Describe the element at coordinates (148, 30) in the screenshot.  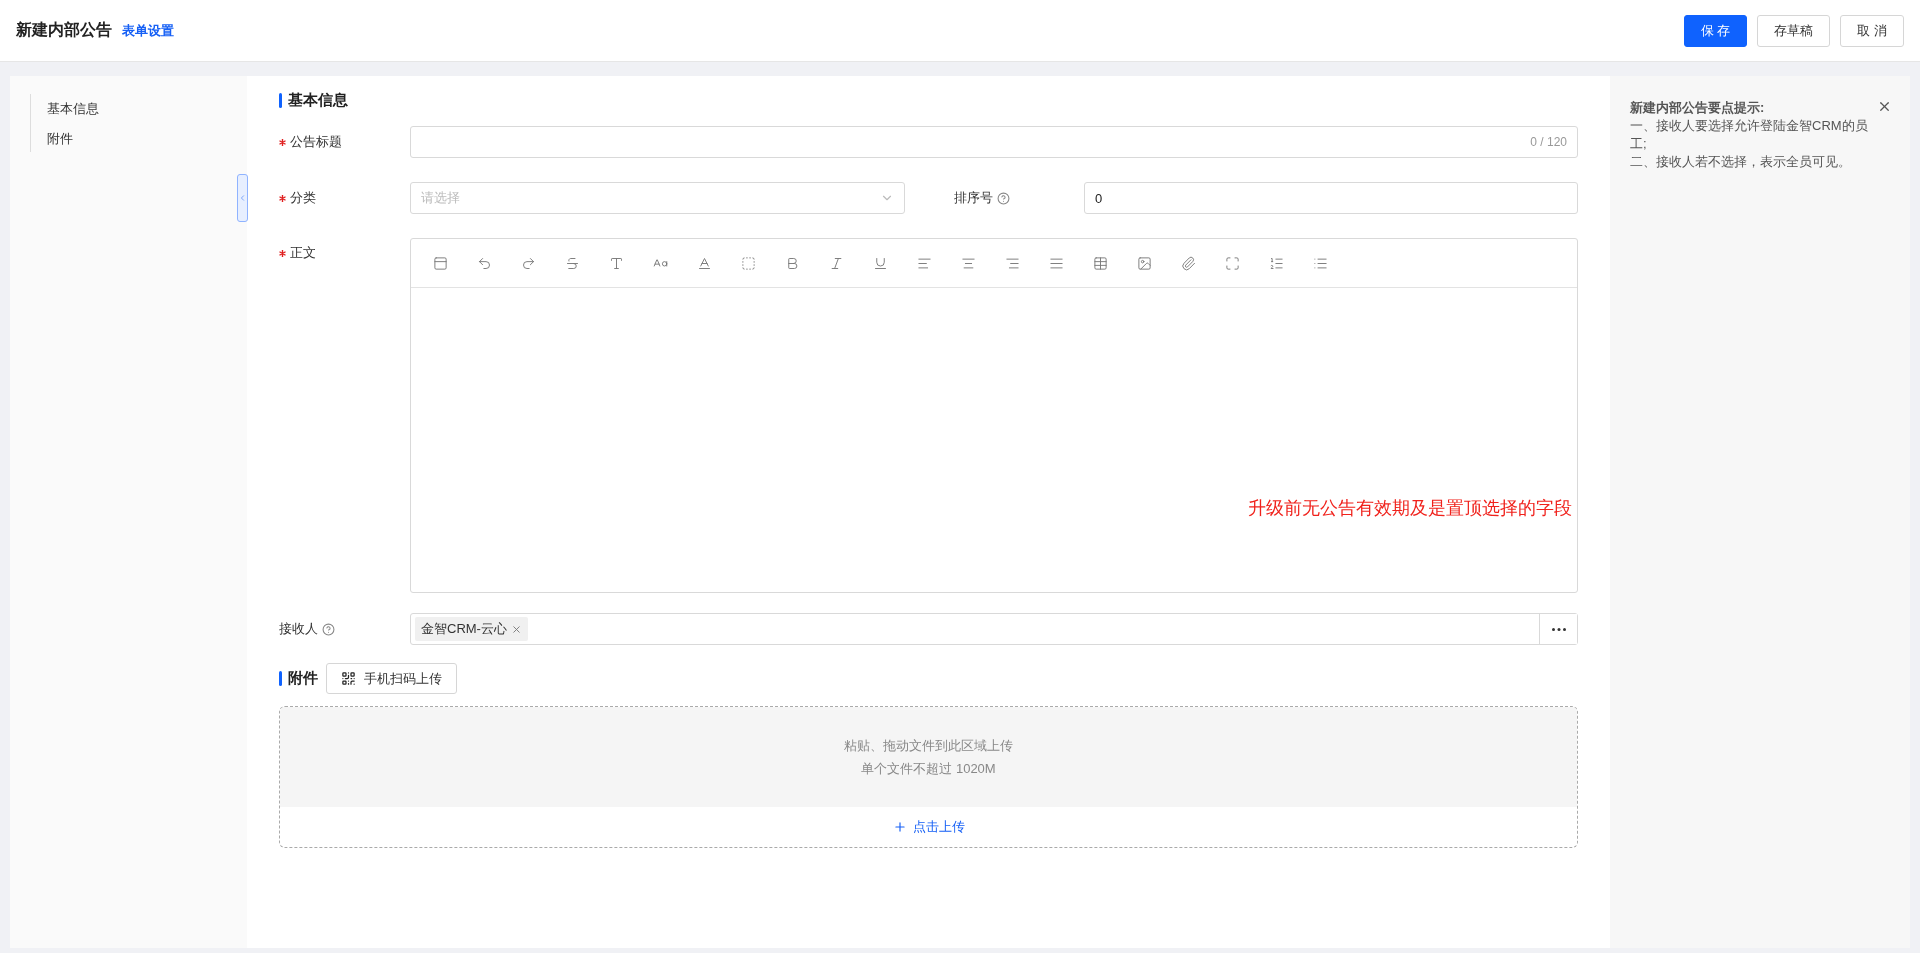
I see `form-settings-link: 表单设置` at that location.